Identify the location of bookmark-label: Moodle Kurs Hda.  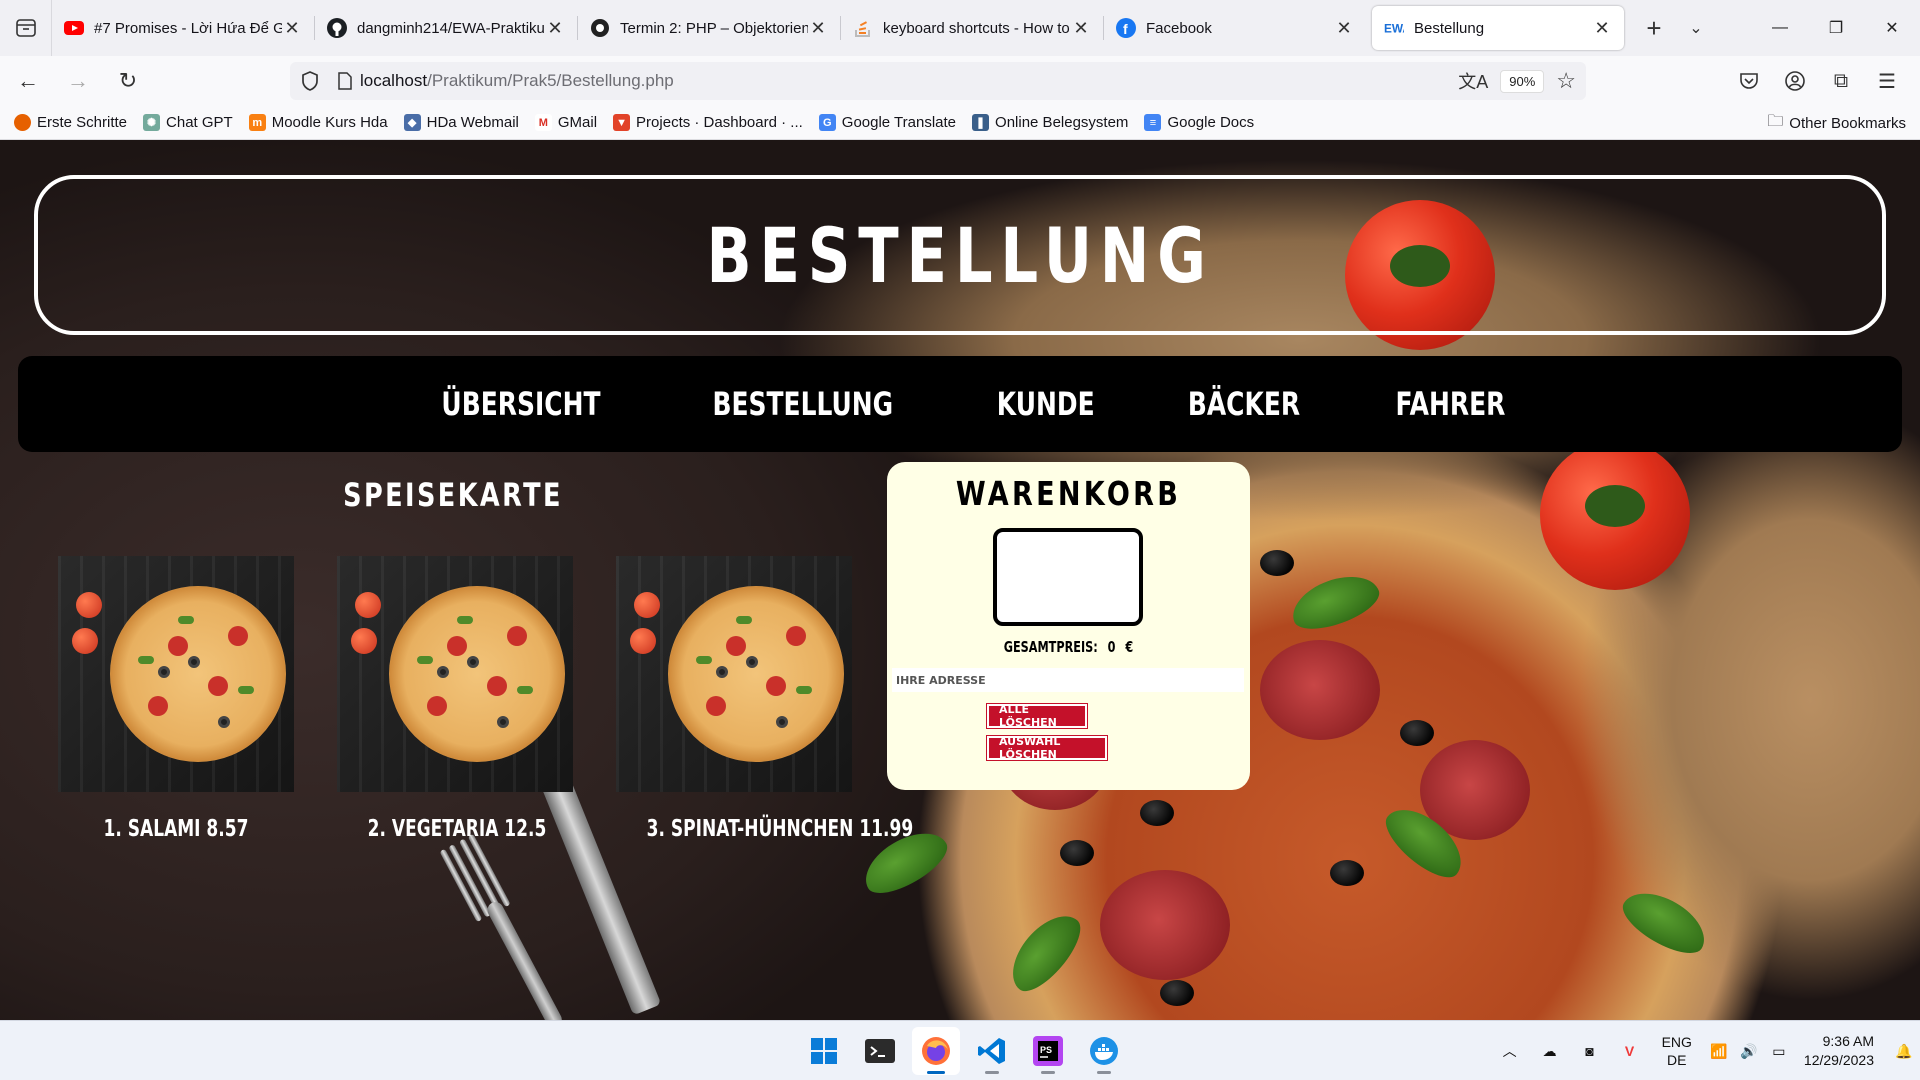
(329, 122).